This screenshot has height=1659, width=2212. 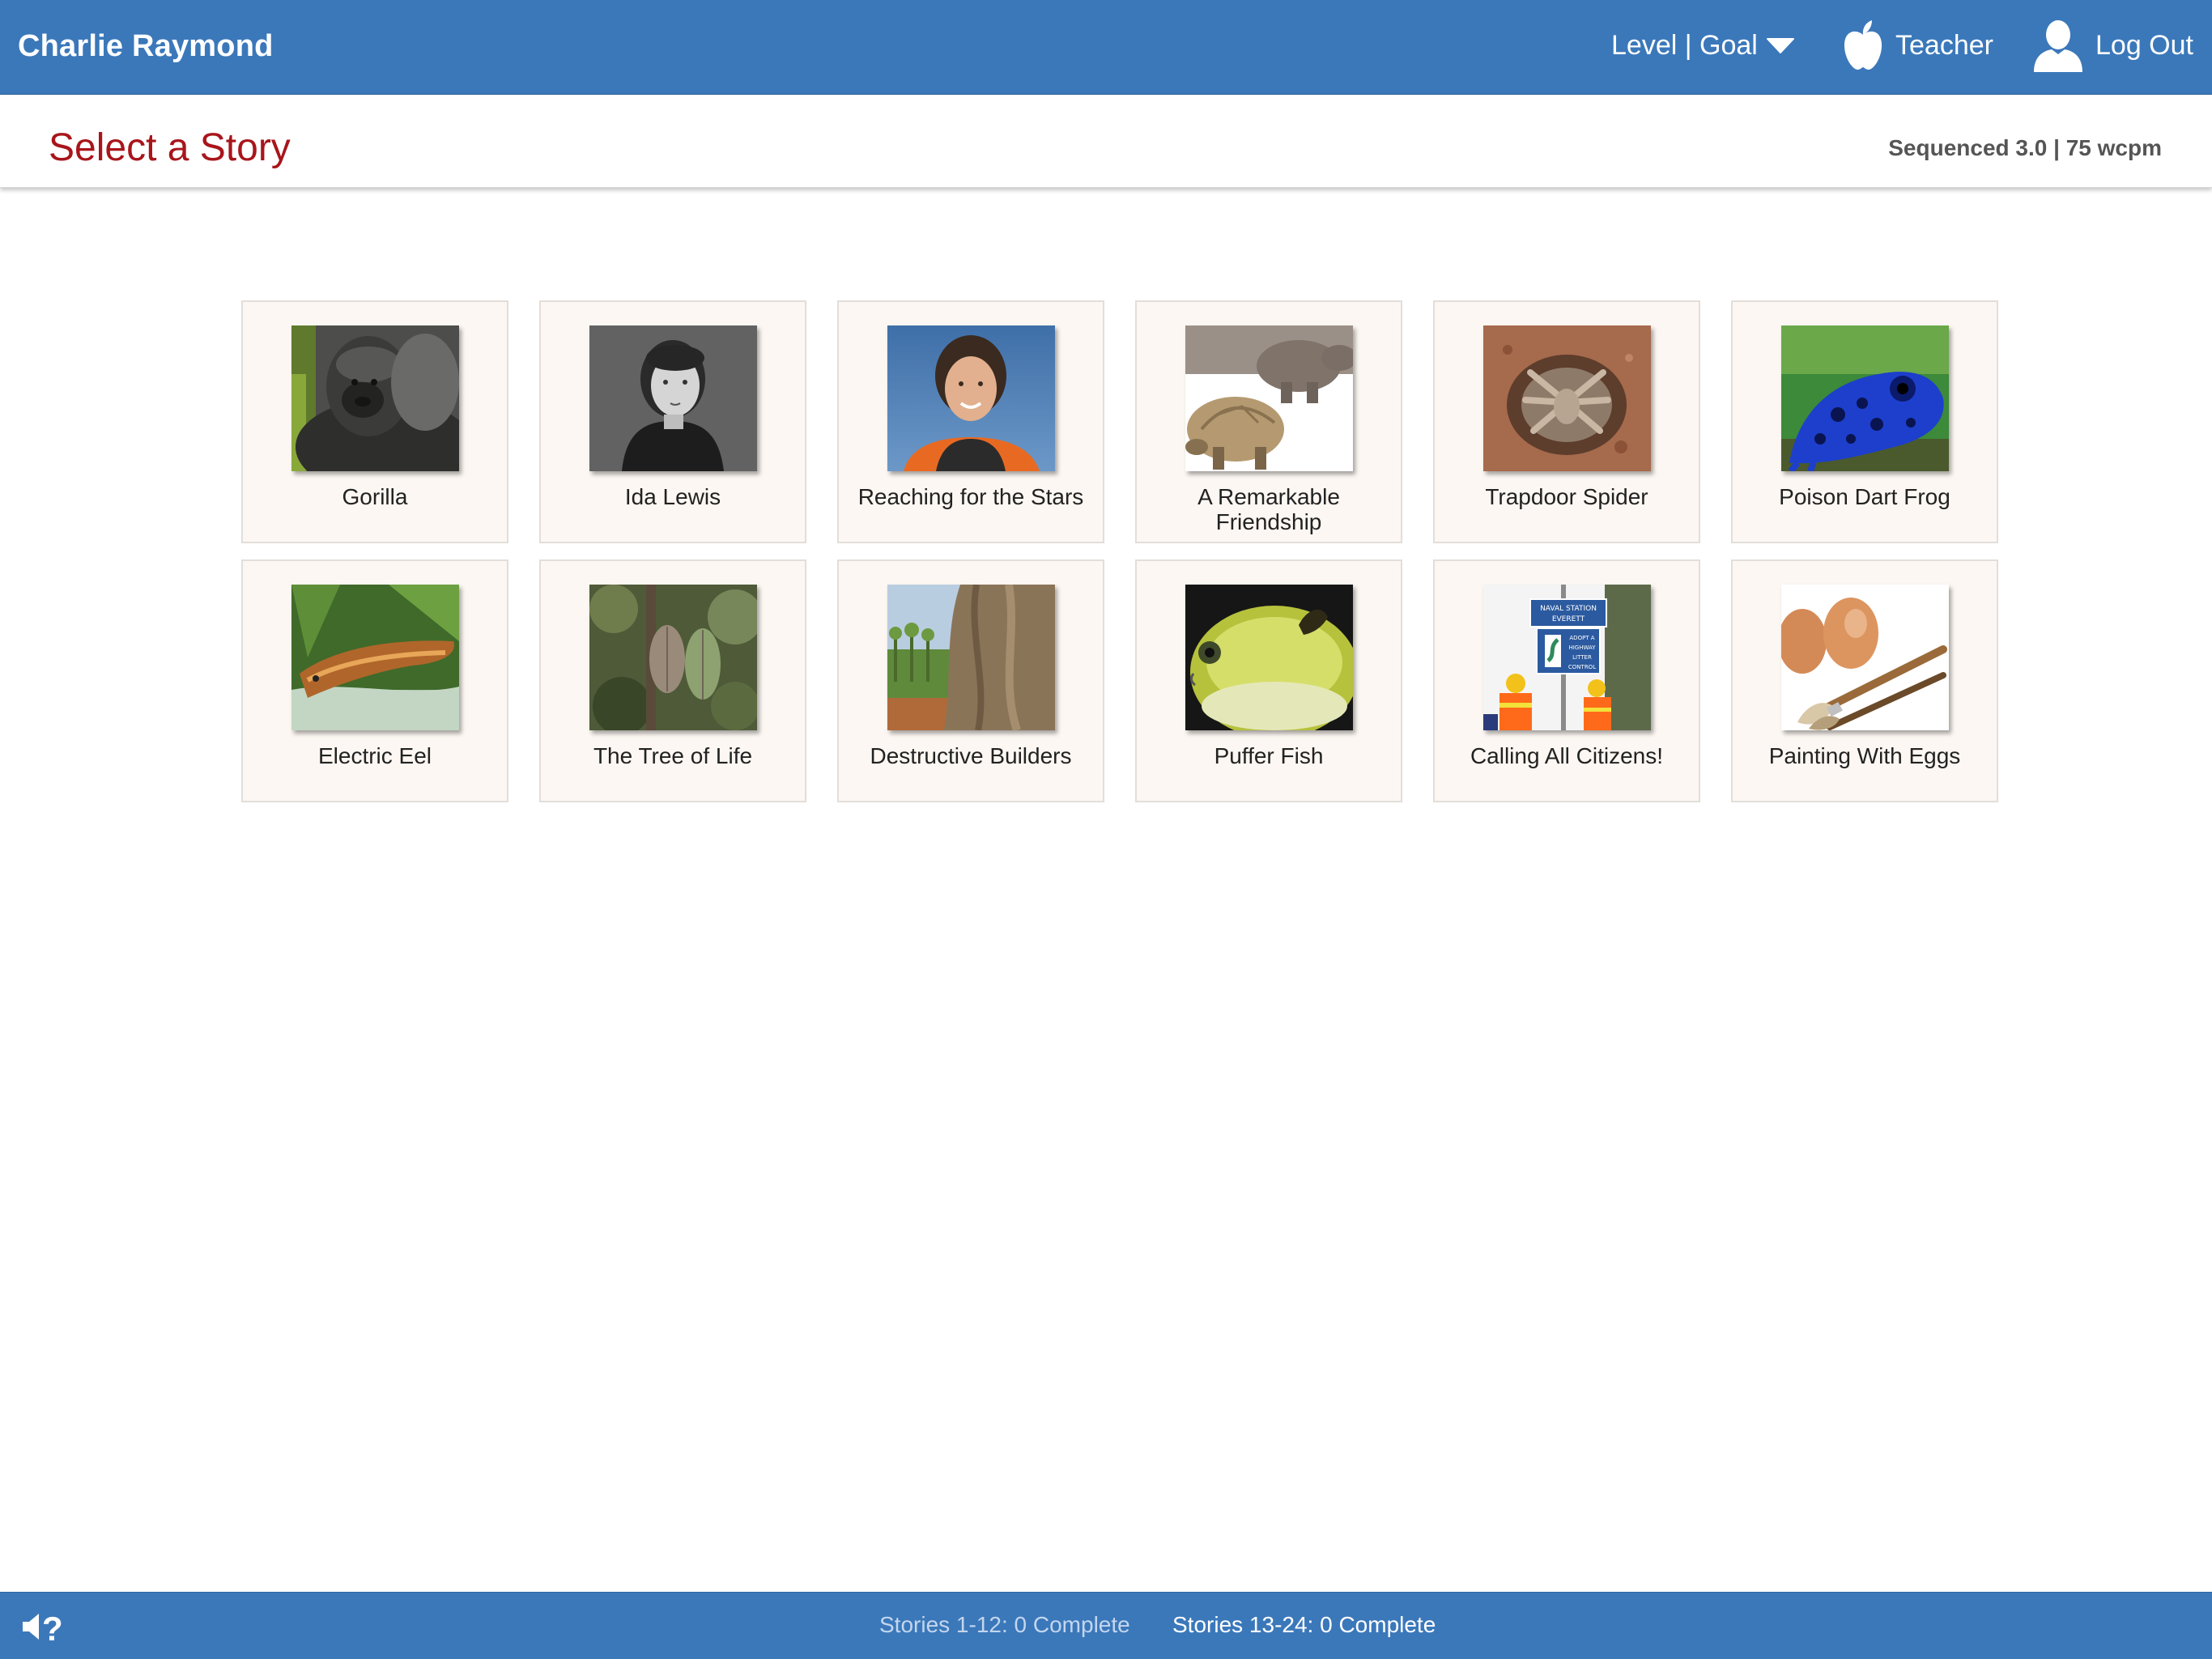 I want to click on story-title: Painting With Eggs, so click(x=1864, y=756).